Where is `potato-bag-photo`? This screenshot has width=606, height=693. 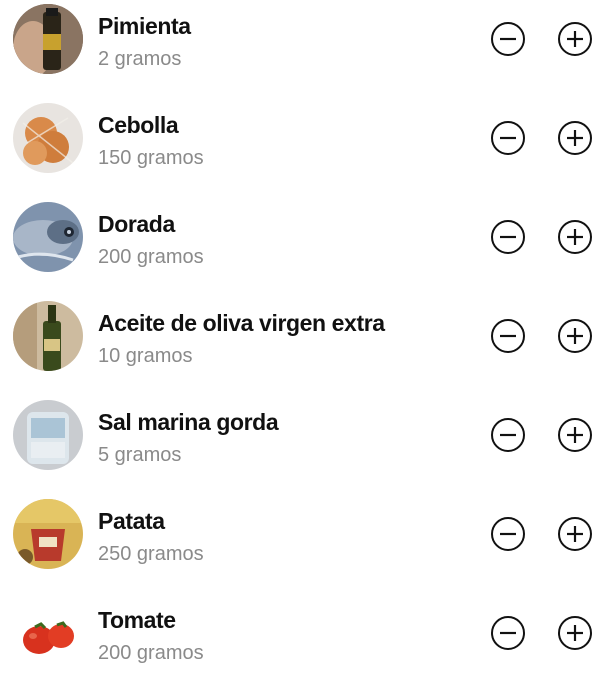
potato-bag-photo is located at coordinates (48, 534).